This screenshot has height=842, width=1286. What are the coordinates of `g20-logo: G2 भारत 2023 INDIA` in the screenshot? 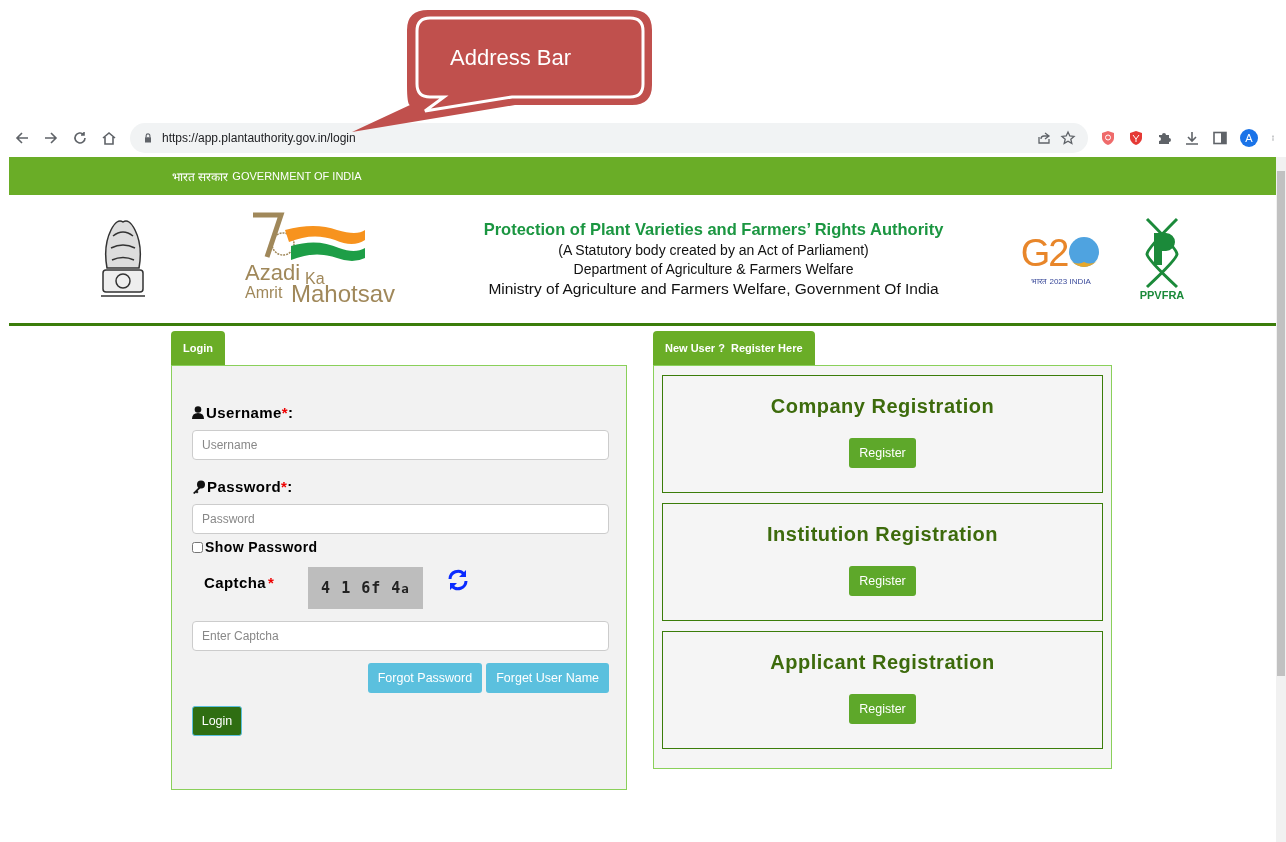 It's located at (1061, 259).